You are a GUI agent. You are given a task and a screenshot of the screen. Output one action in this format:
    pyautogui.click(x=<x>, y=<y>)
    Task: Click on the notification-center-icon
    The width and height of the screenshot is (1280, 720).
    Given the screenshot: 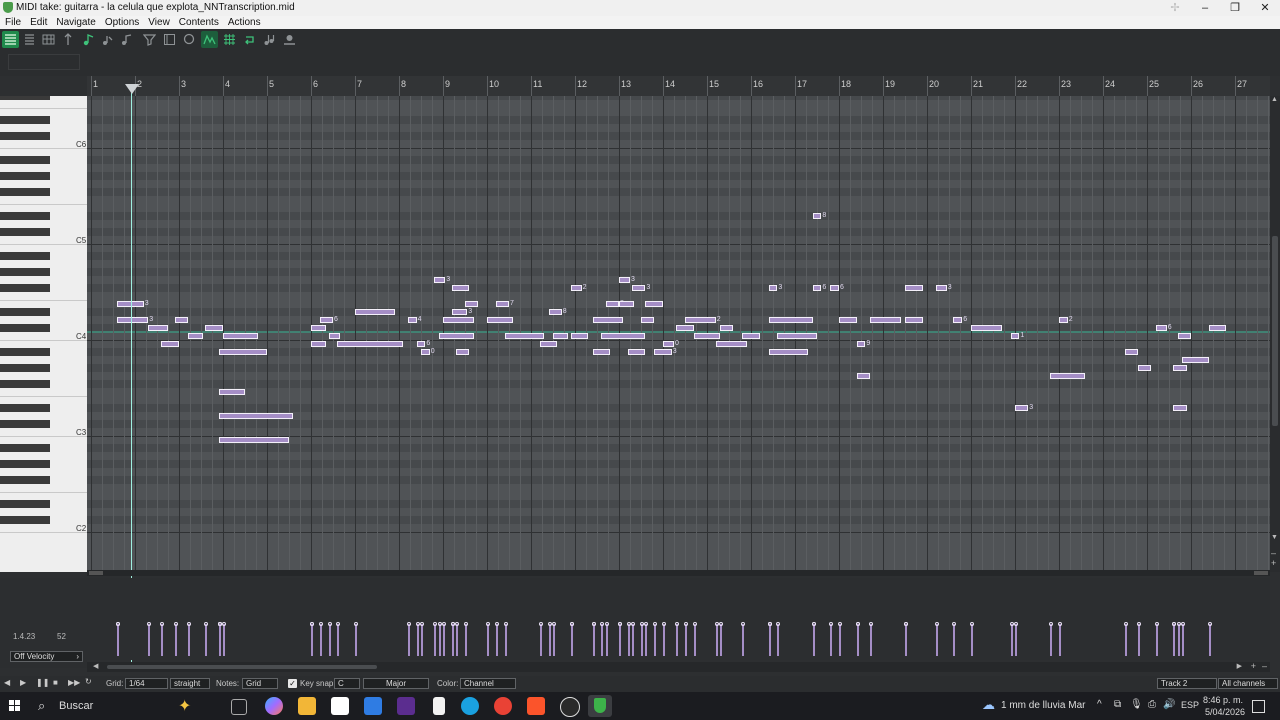 What is the action you would take?
    pyautogui.click(x=1258, y=706)
    